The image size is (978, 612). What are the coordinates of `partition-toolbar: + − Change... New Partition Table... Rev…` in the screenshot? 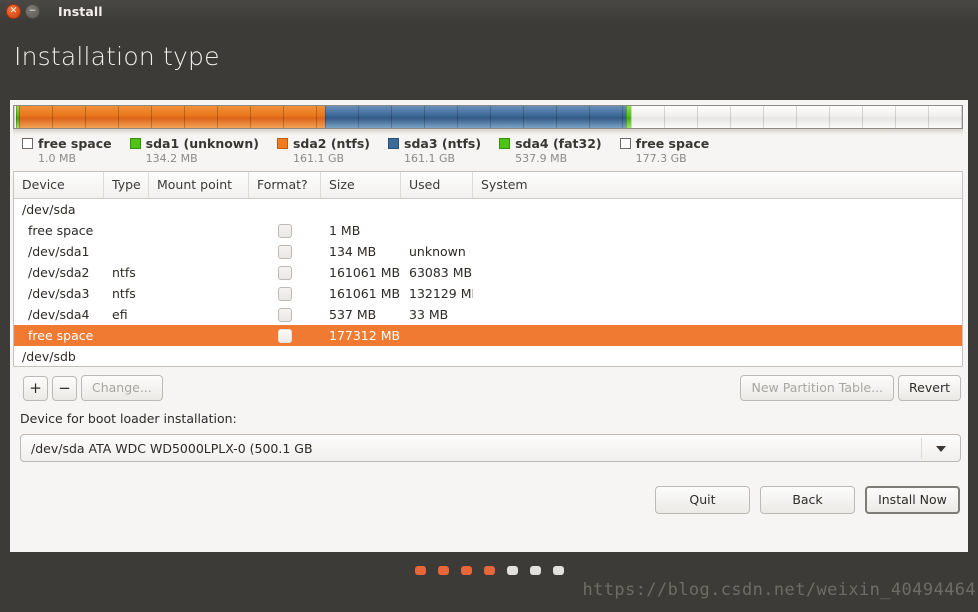 It's located at (488, 389).